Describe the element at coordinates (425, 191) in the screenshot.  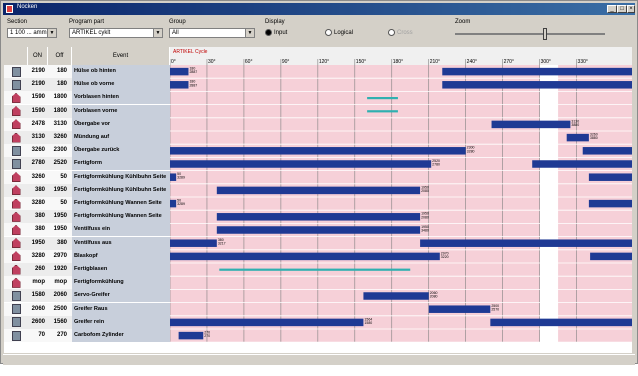
I see `bar-value-label: 2080` at that location.